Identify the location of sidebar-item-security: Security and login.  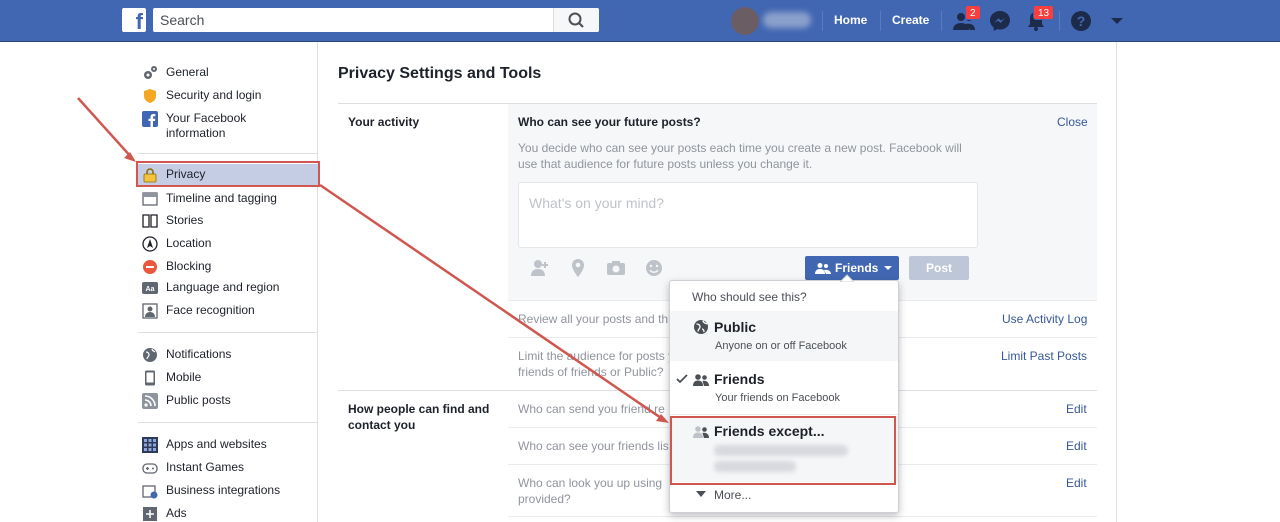
(229, 98).